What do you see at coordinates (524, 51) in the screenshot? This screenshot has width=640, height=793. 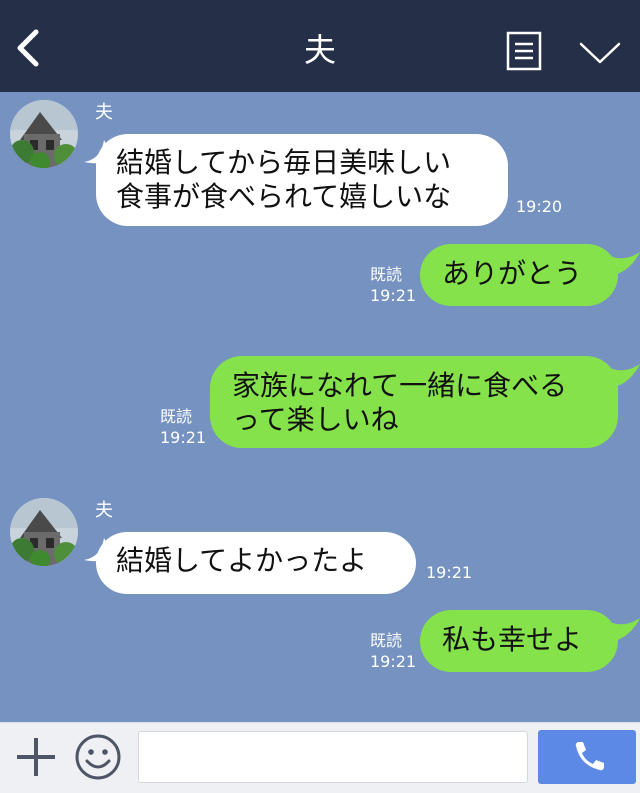 I see `menu-icon` at bounding box center [524, 51].